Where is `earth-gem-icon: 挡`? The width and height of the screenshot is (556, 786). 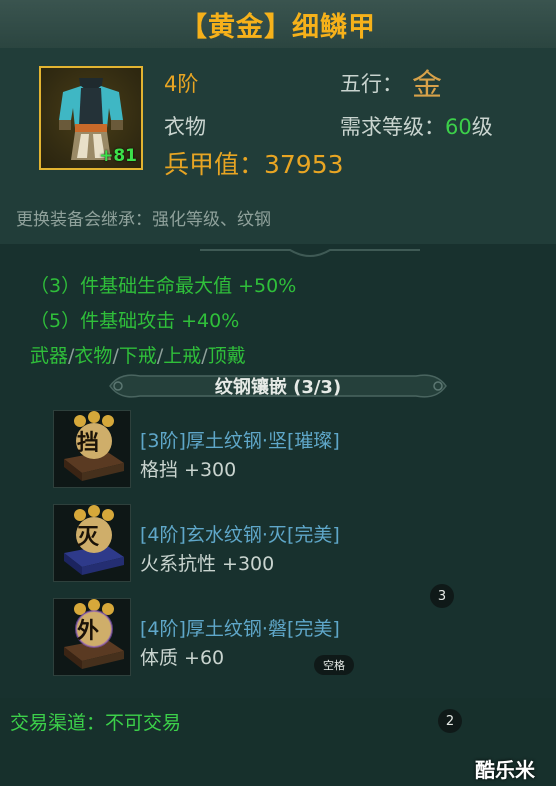 earth-gem-icon: 挡 is located at coordinates (92, 449).